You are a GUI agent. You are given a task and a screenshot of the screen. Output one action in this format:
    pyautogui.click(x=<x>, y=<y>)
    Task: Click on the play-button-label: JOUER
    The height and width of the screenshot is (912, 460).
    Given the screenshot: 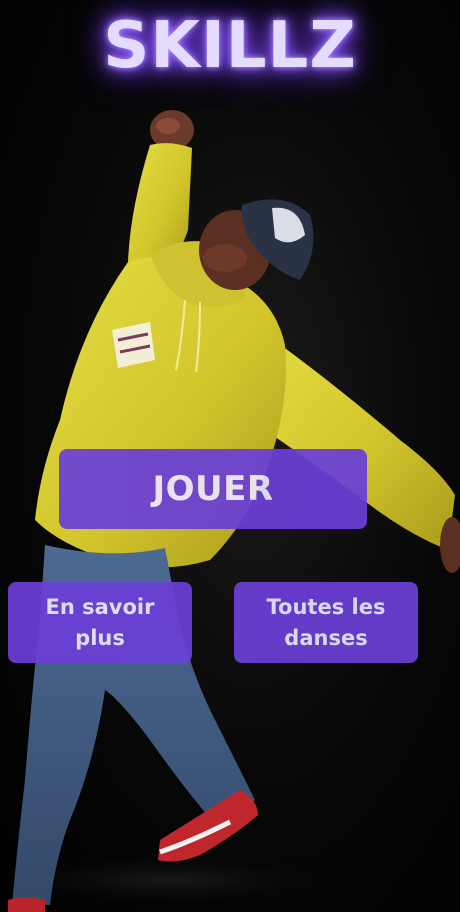 What is the action you would take?
    pyautogui.click(x=213, y=489)
    